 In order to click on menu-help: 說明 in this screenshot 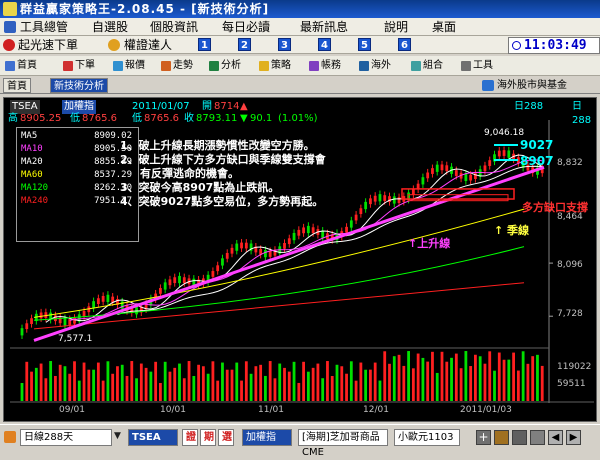, I will do `click(396, 27)`.